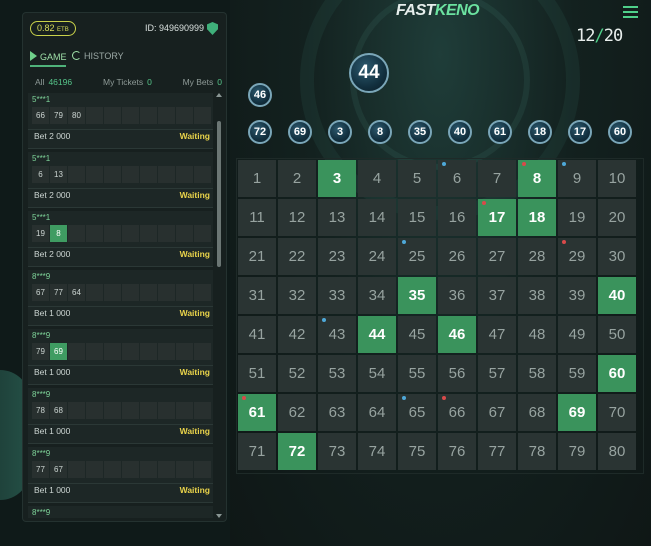 This screenshot has height=546, width=651. Describe the element at coordinates (497, 334) in the screenshot. I see `number-cell-47: 47` at that location.